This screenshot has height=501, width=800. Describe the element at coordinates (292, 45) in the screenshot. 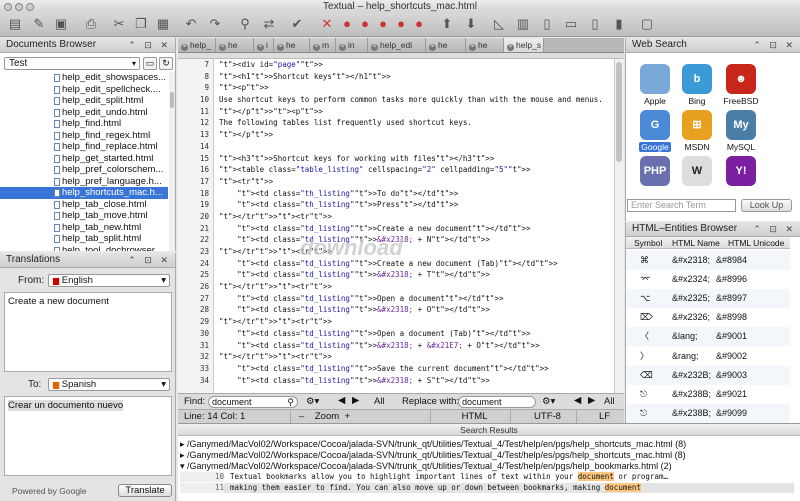

I see `editor-tab: × he` at that location.